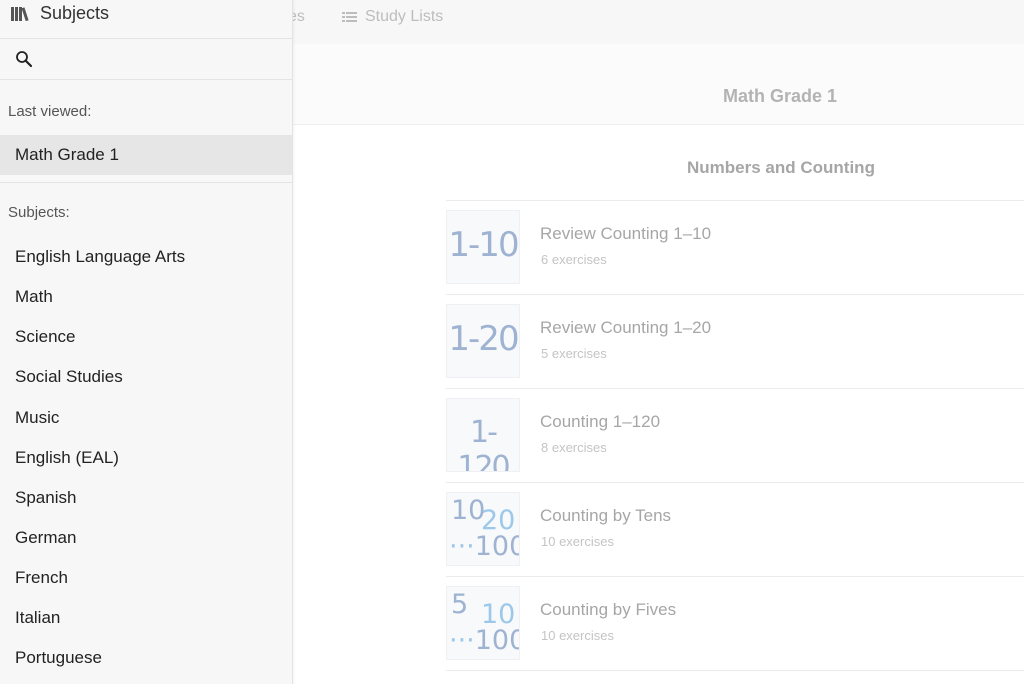  Describe the element at coordinates (164, 60) in the screenshot. I see `search-input` at that location.